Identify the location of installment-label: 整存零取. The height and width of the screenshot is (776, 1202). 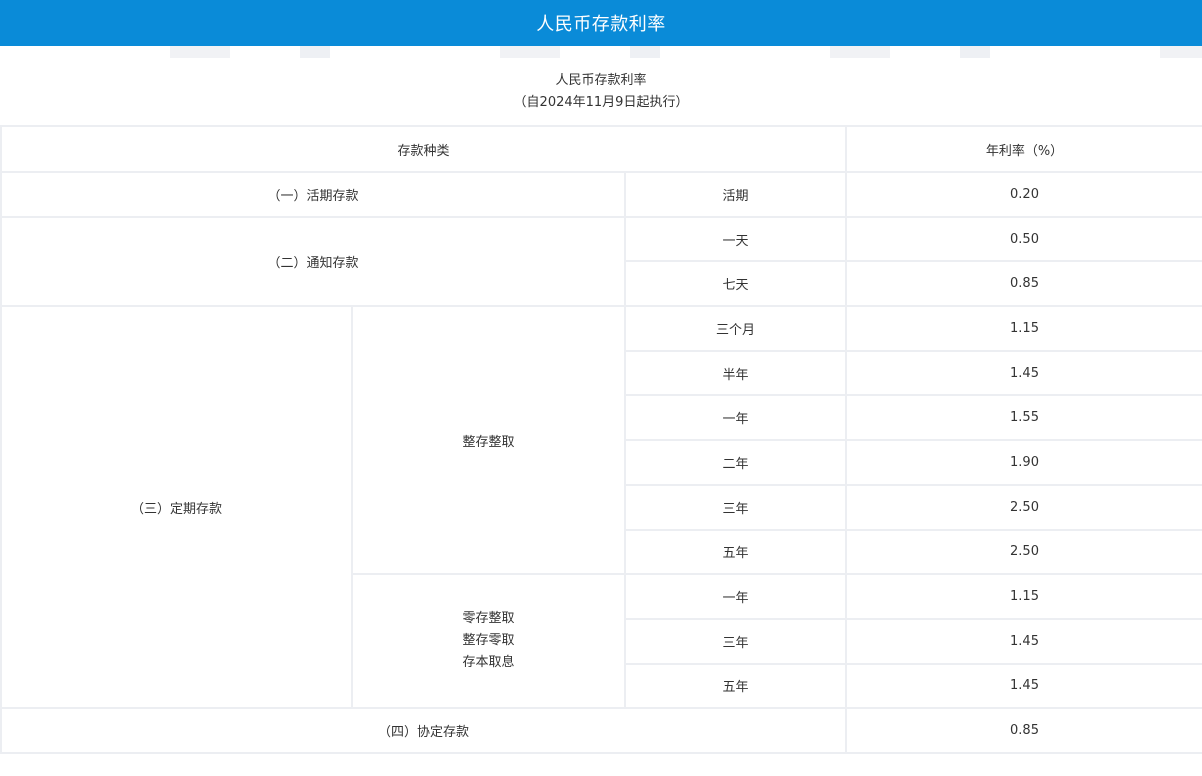
(488, 641).